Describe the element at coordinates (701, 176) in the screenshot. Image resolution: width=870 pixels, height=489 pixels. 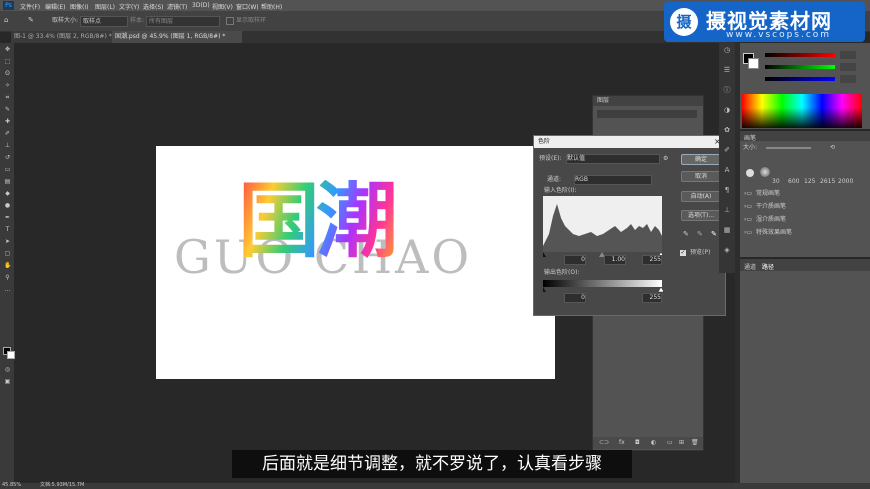
I see `cancel-button: 取消` at that location.